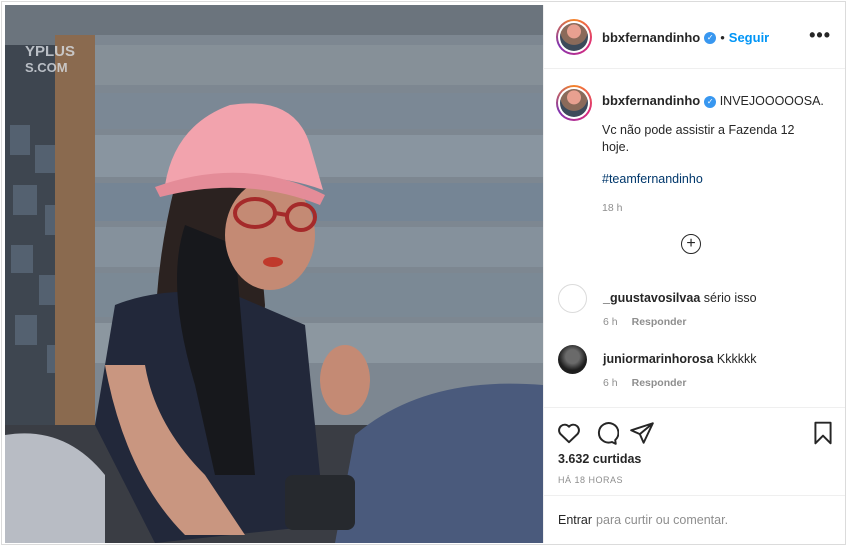 The width and height of the screenshot is (848, 547). I want to click on author-avatar, so click(574, 37).